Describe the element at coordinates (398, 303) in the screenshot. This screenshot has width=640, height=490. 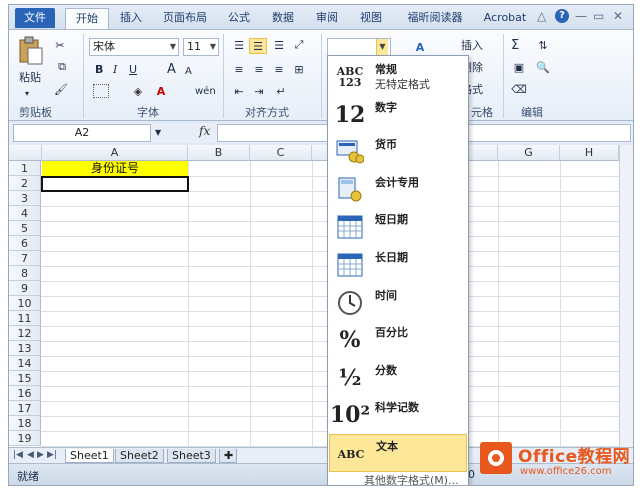
I see `number-format-option: 时间` at that location.